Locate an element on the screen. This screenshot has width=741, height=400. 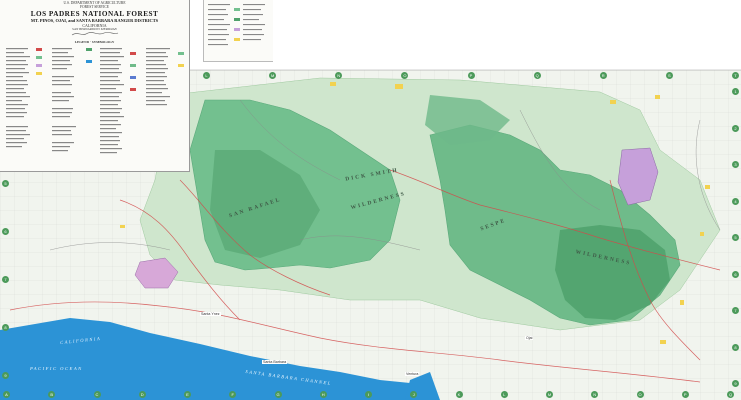
grid-marker: G is located at coordinates (278, 394).